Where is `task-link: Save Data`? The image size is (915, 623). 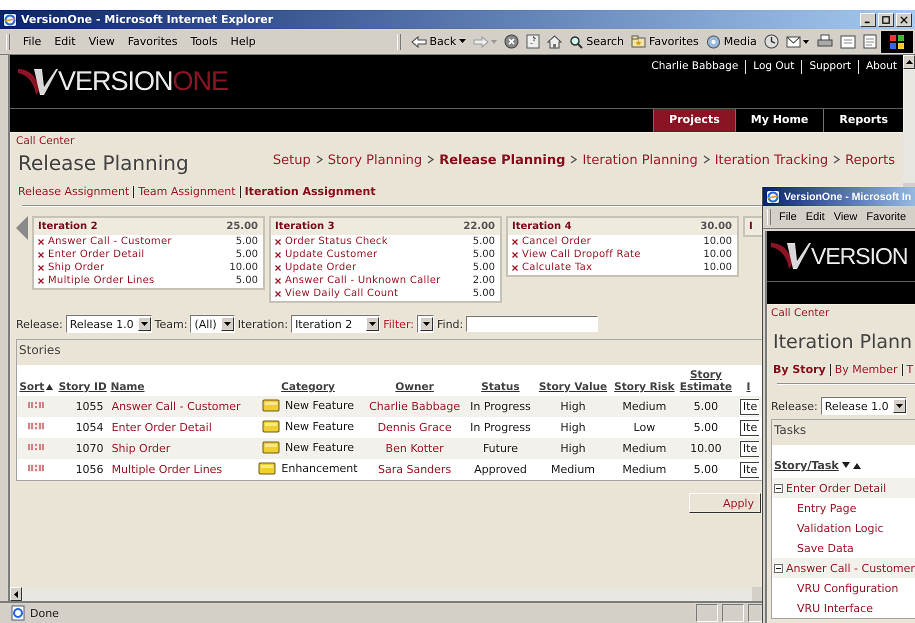
task-link: Save Data is located at coordinates (825, 548).